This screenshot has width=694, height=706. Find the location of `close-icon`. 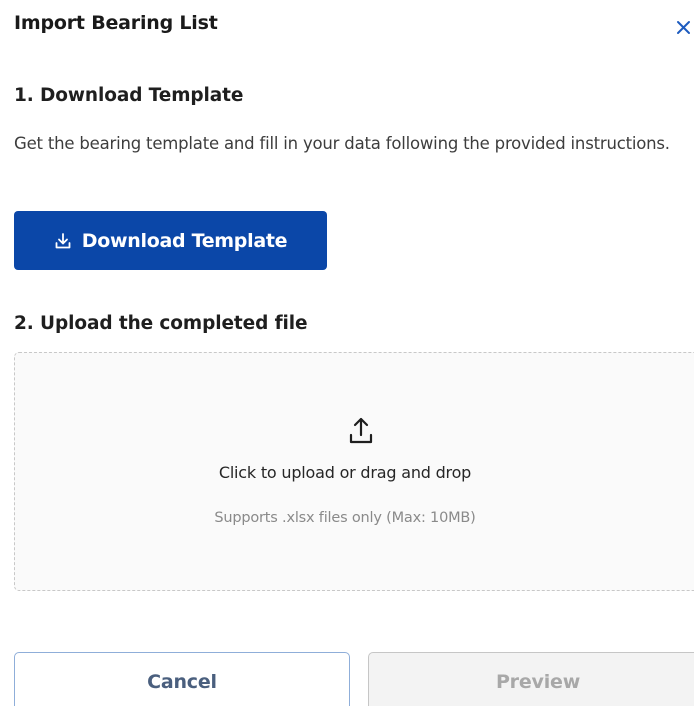

close-icon is located at coordinates (683, 27).